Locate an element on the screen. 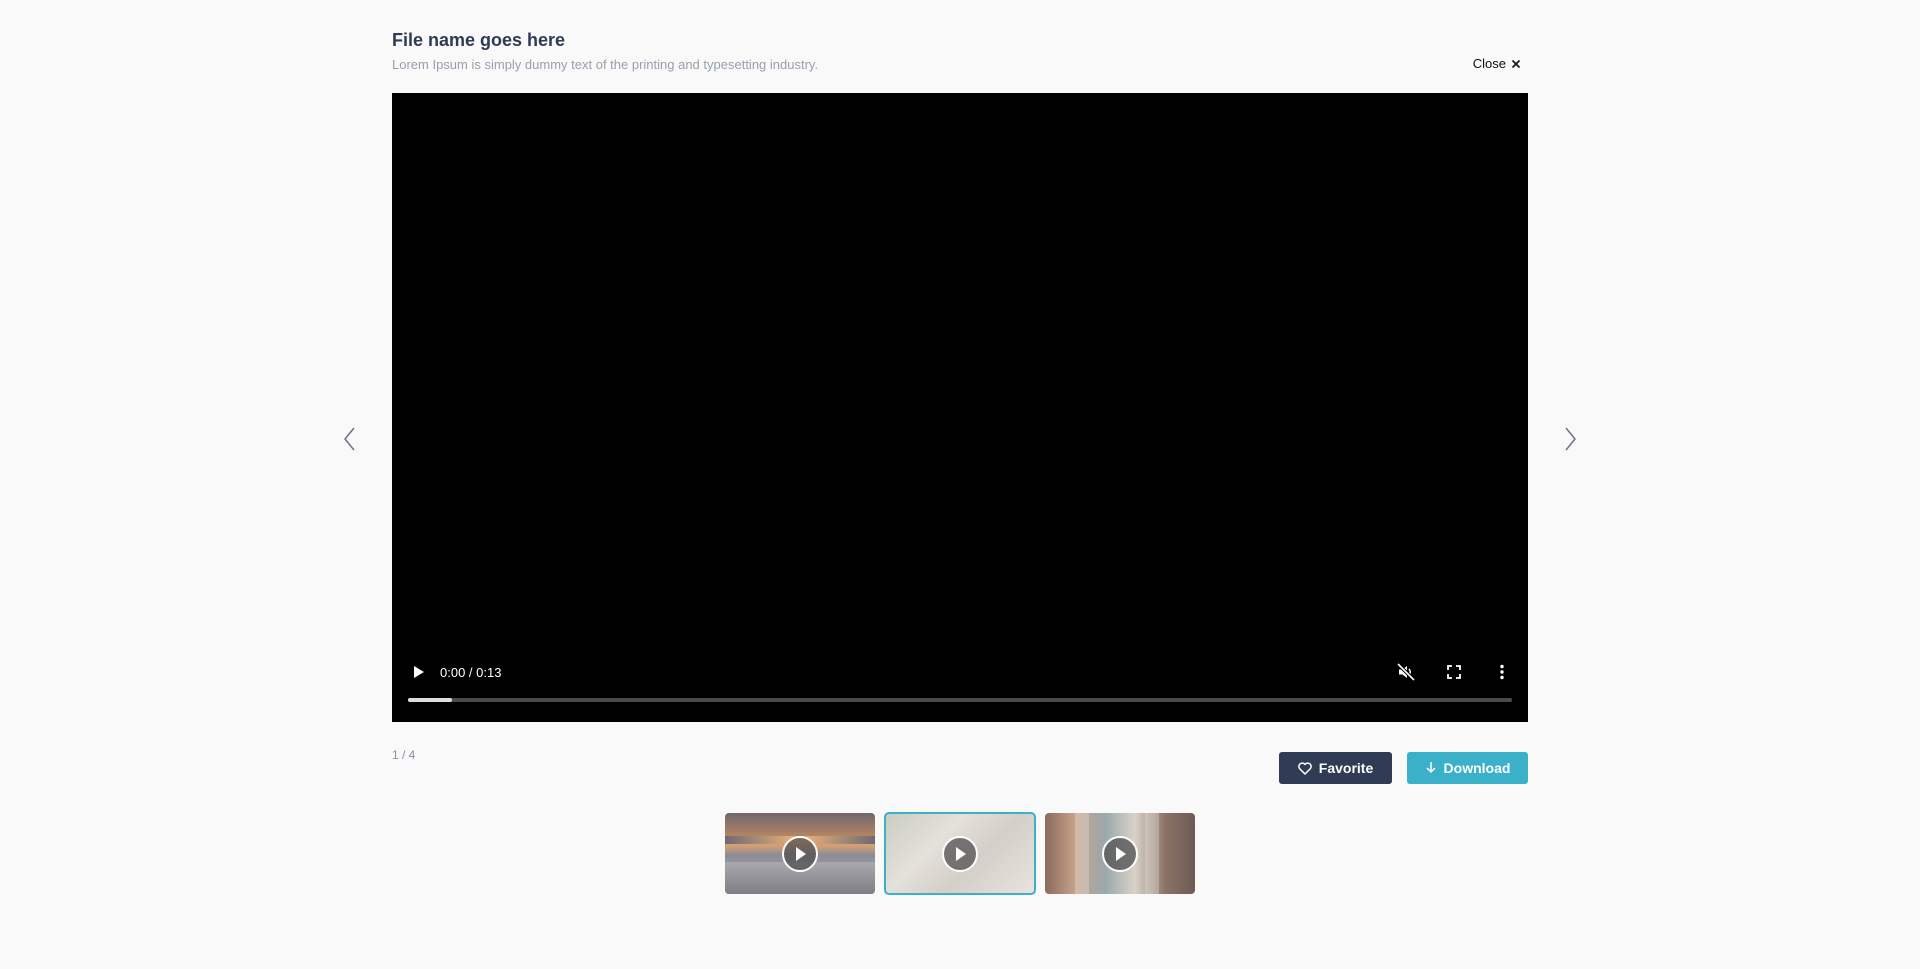  close-button: Close is located at coordinates (1497, 63).